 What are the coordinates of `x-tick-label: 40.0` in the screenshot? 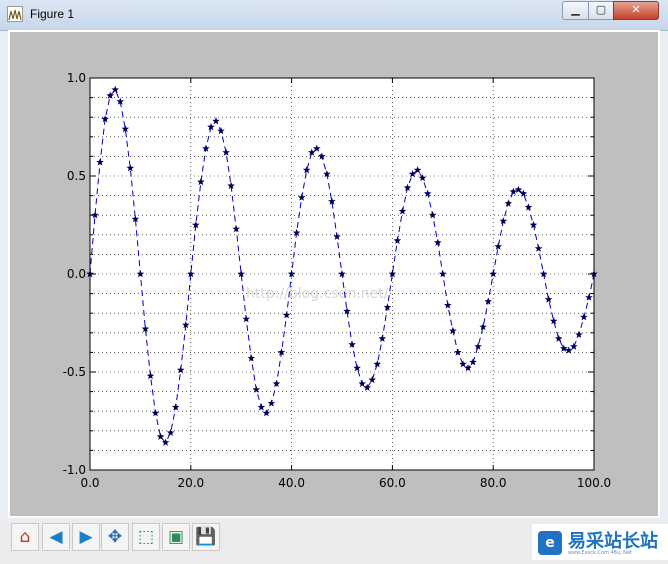 It's located at (291, 483).